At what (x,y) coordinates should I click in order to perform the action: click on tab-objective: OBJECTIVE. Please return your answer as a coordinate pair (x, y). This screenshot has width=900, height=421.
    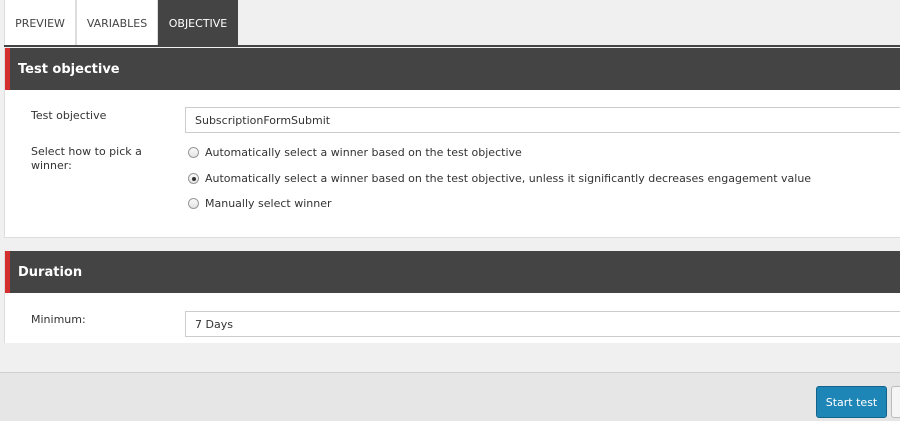
    Looking at the image, I should click on (198, 23).